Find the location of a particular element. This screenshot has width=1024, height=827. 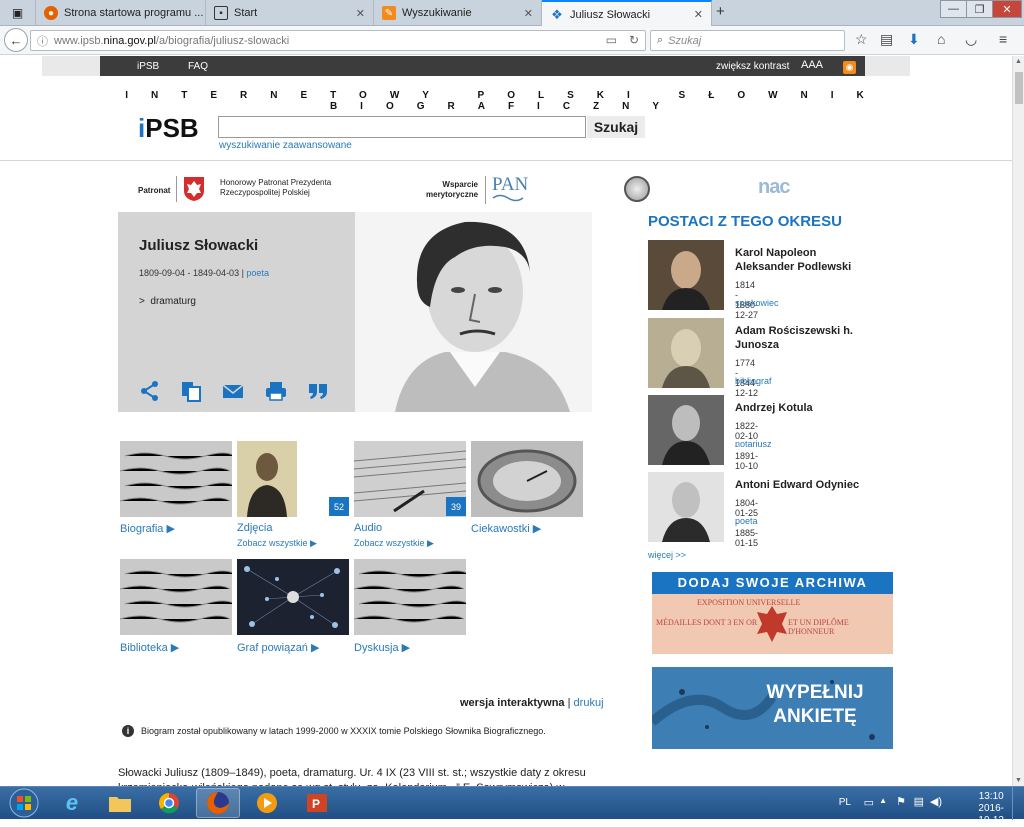

person-card-role: notariusz is located at coordinates (753, 444).